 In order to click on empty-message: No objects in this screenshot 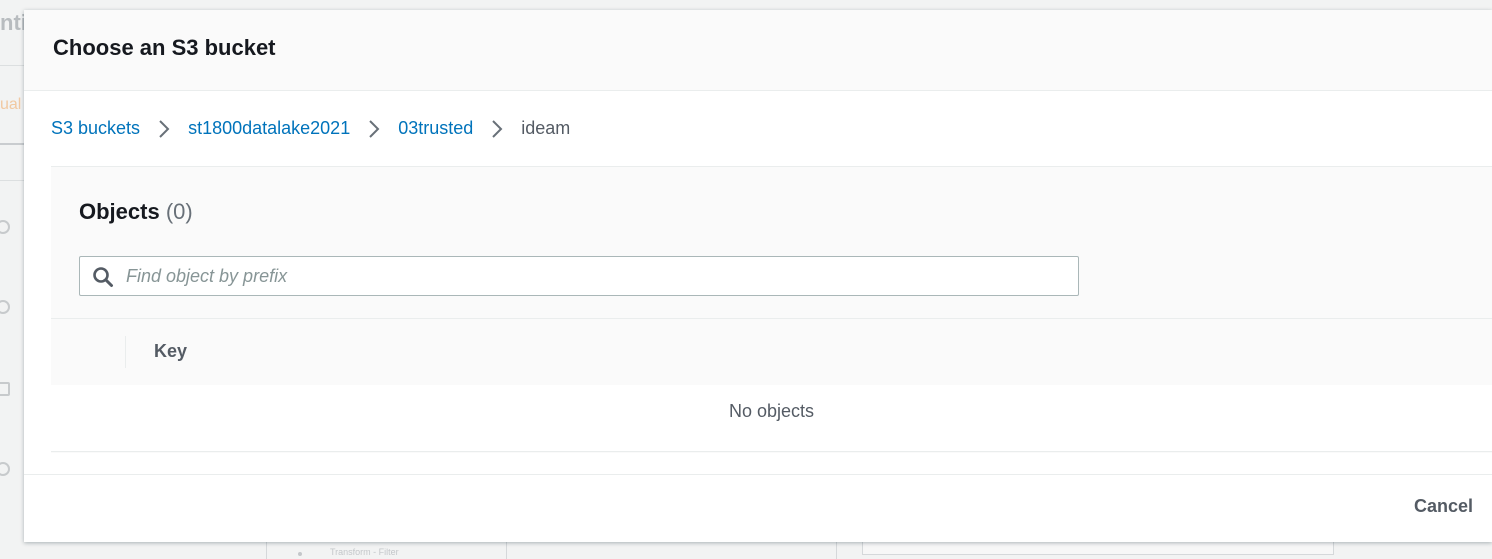, I will do `click(771, 411)`.